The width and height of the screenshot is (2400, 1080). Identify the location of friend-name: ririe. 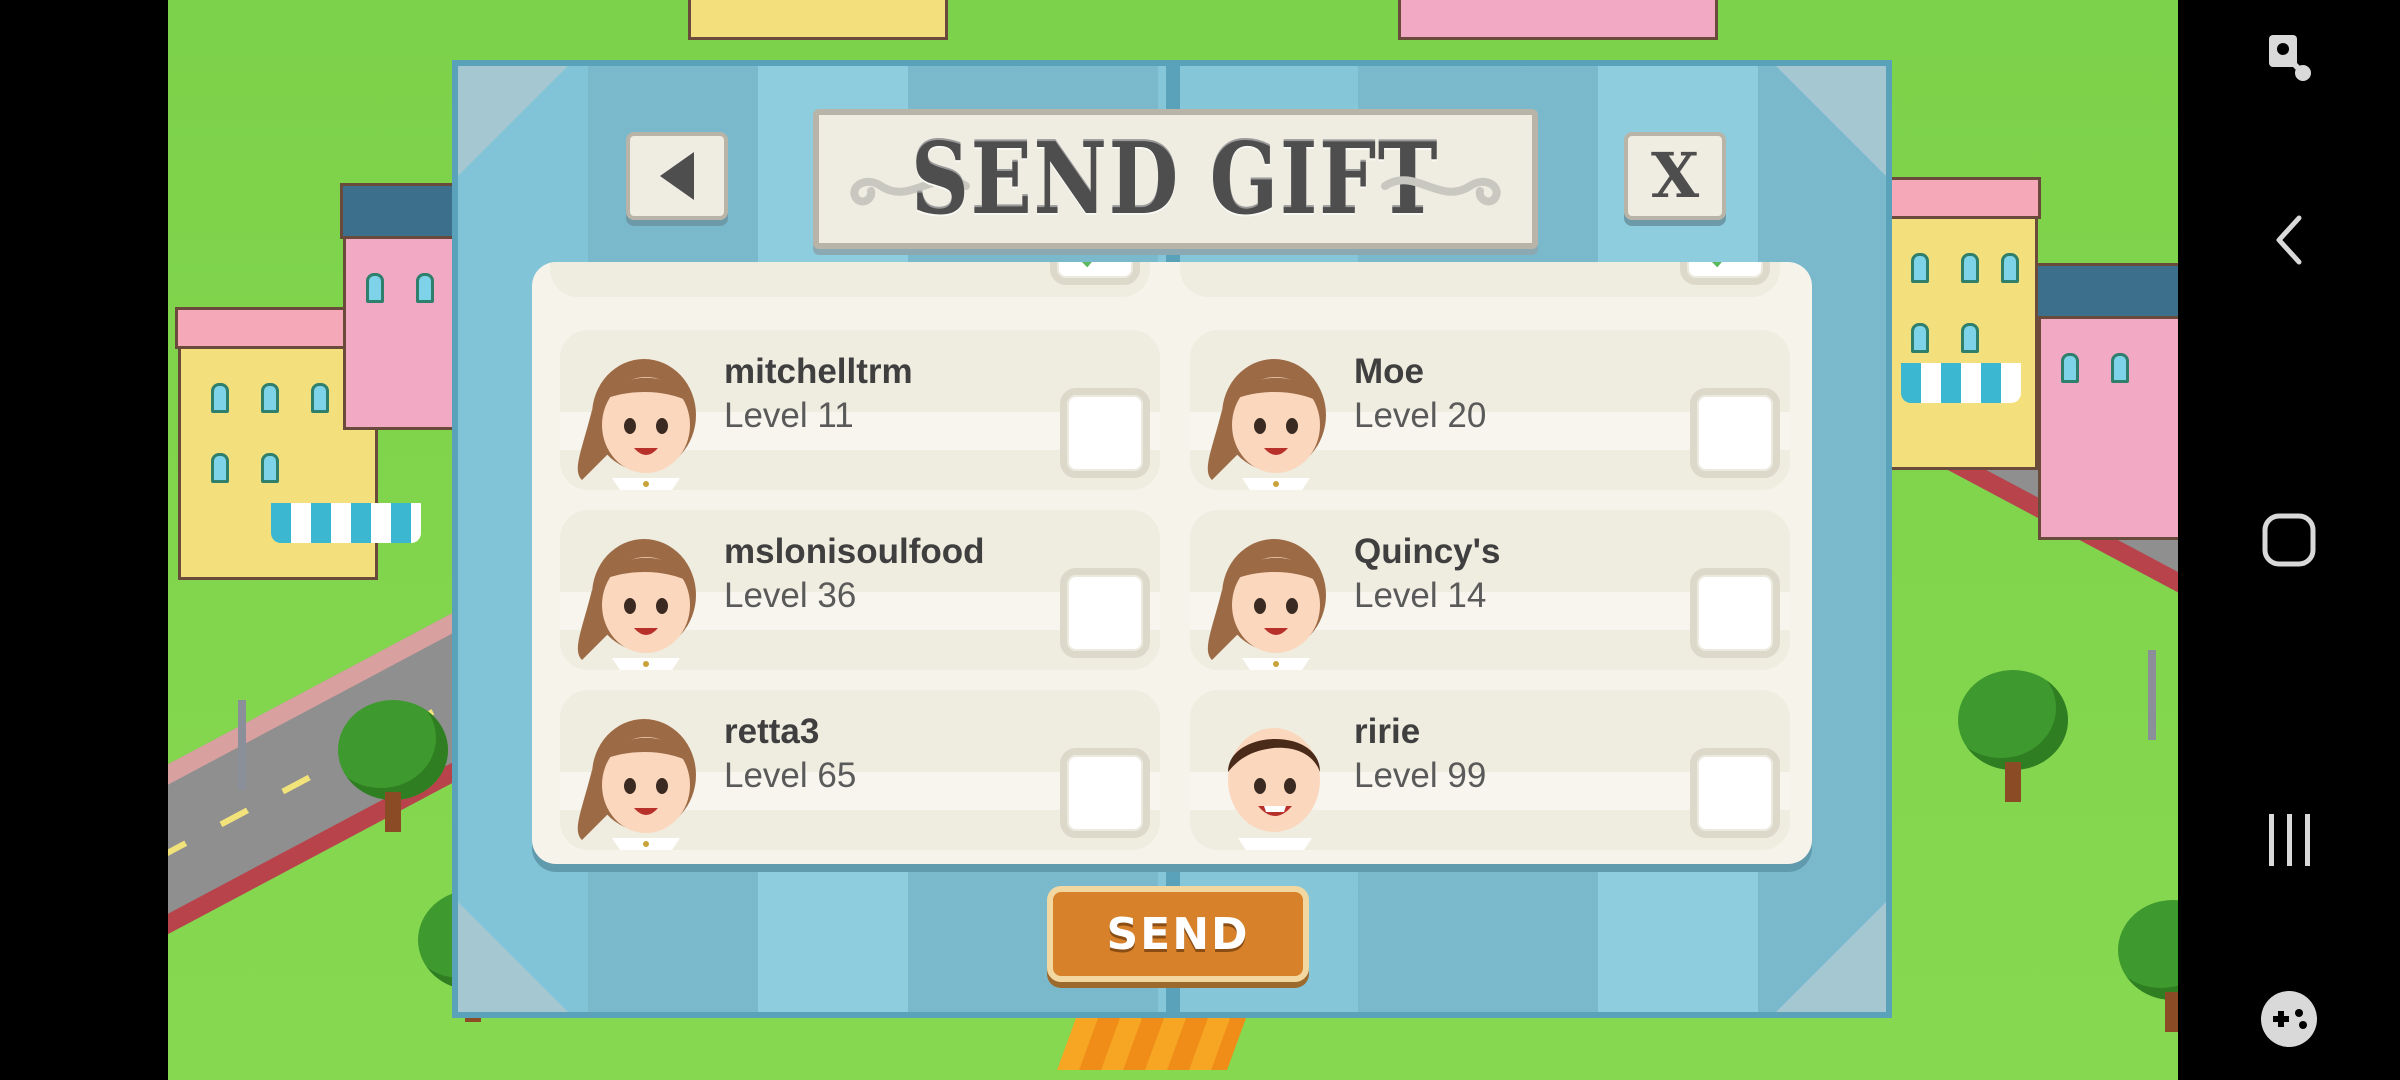
(1387, 731).